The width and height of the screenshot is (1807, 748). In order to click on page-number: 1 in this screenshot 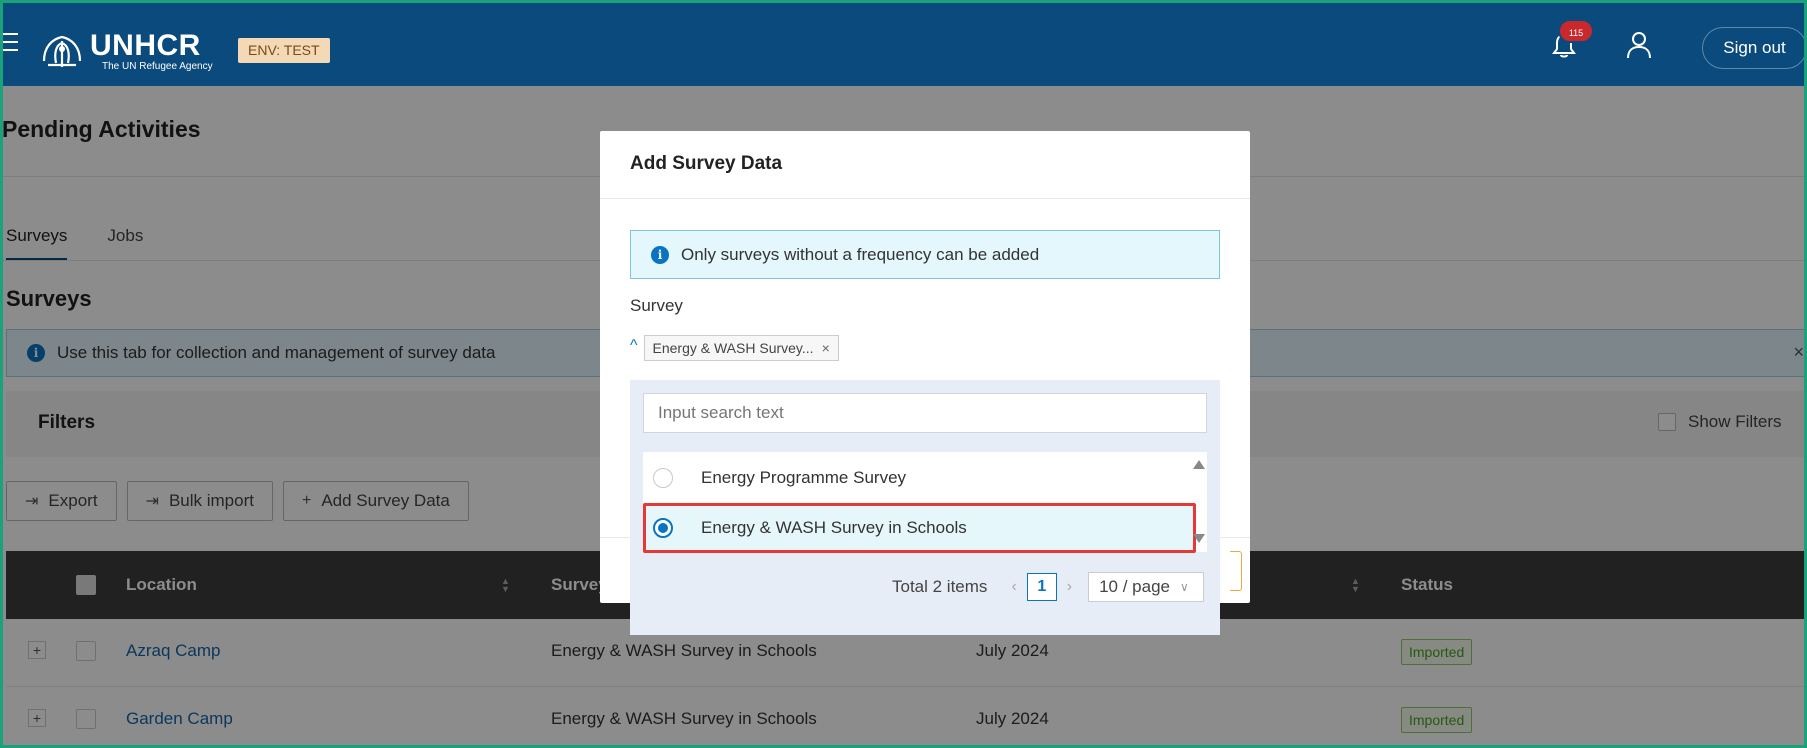, I will do `click(1041, 587)`.